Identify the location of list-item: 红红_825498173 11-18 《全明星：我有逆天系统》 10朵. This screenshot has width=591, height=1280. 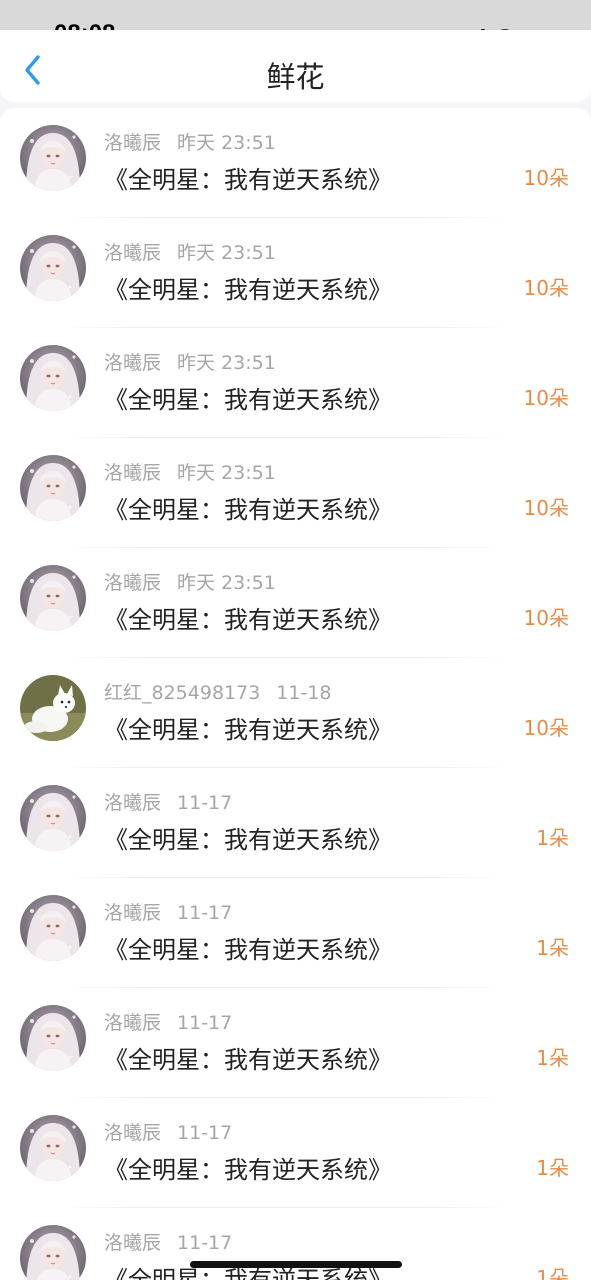
(295, 713).